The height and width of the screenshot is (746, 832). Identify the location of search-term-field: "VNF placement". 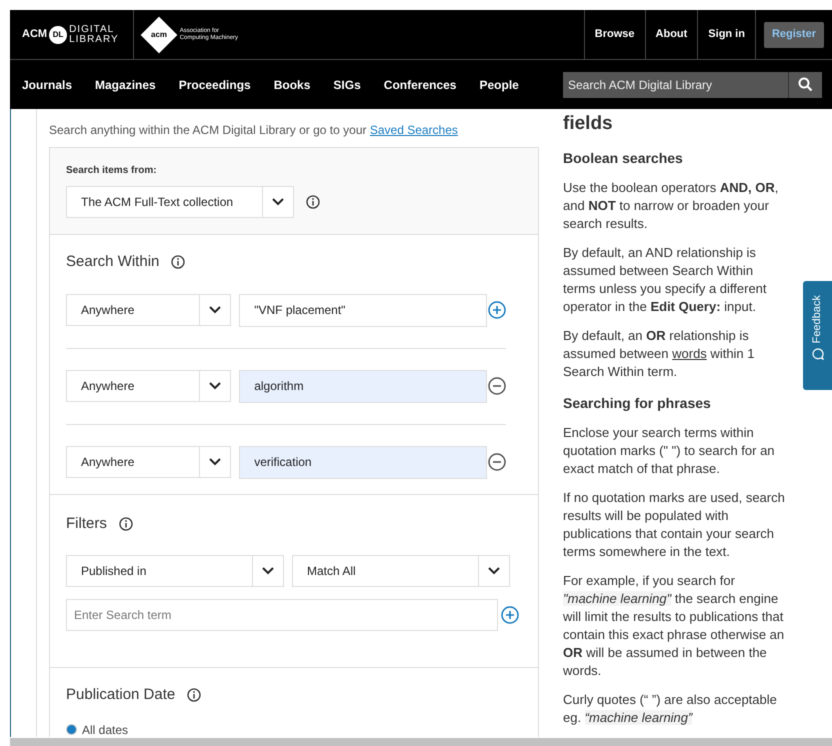
(363, 310).